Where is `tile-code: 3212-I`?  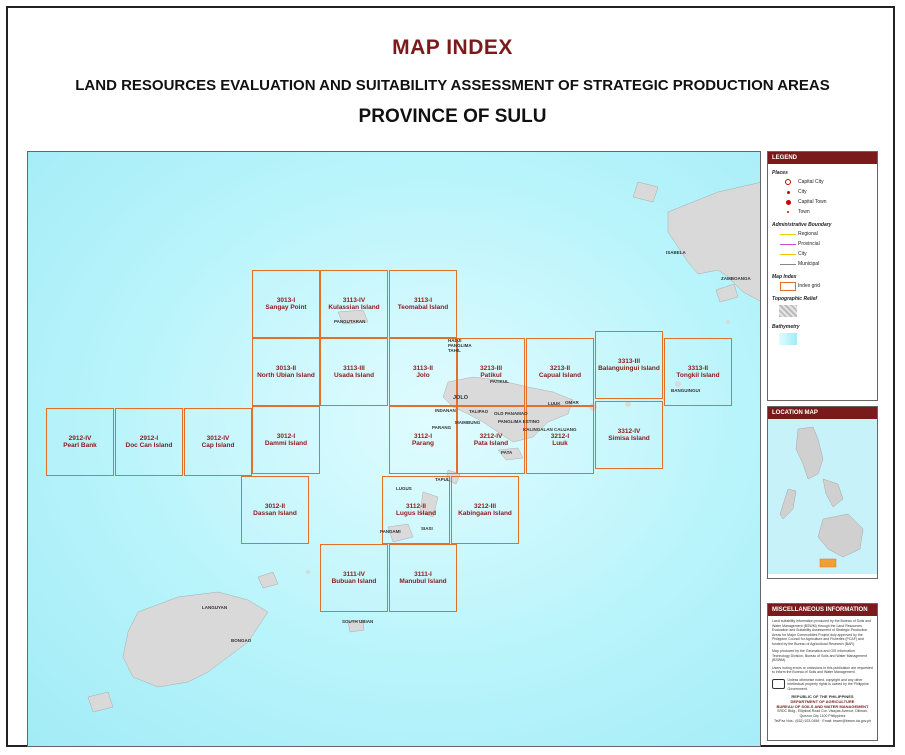 tile-code: 3212-I is located at coordinates (560, 436).